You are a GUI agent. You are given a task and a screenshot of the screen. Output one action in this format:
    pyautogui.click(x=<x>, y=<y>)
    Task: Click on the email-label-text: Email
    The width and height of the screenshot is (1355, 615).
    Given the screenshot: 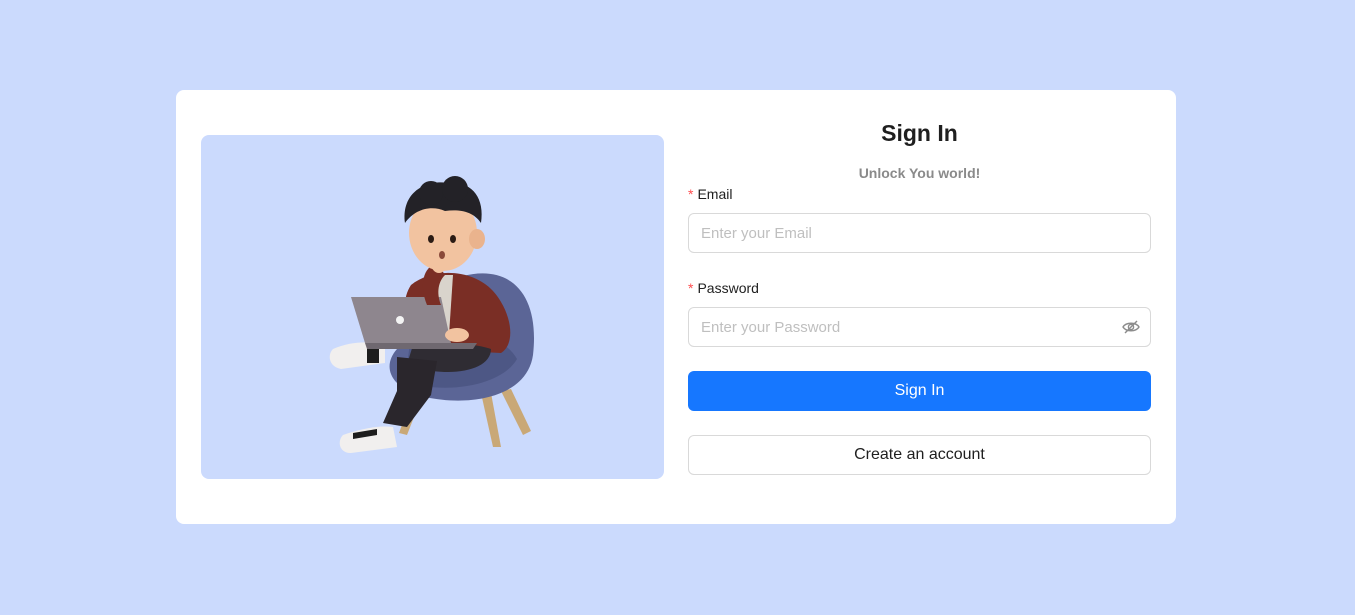 What is the action you would take?
    pyautogui.click(x=715, y=194)
    